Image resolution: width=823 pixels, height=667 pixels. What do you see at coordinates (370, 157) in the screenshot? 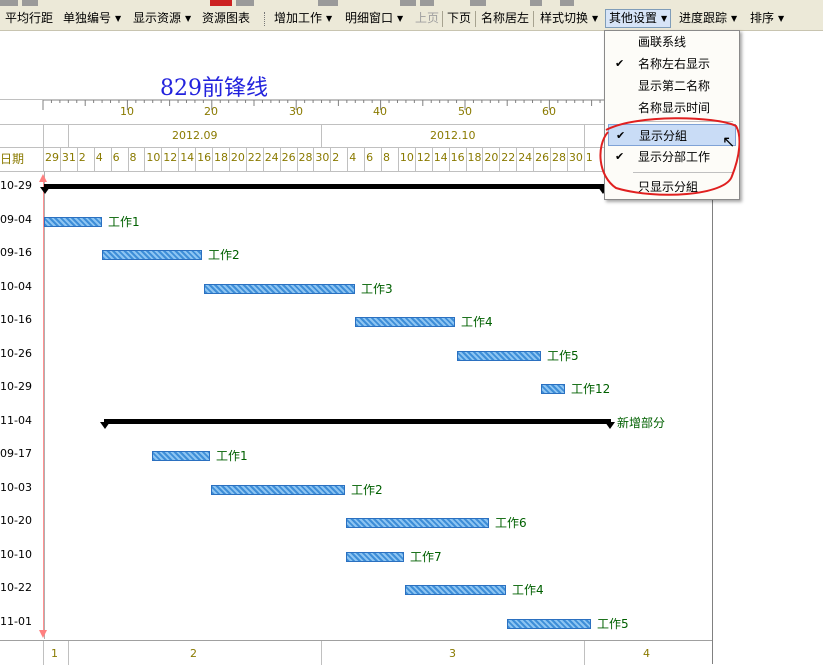
I see `day-label: 6` at bounding box center [370, 157].